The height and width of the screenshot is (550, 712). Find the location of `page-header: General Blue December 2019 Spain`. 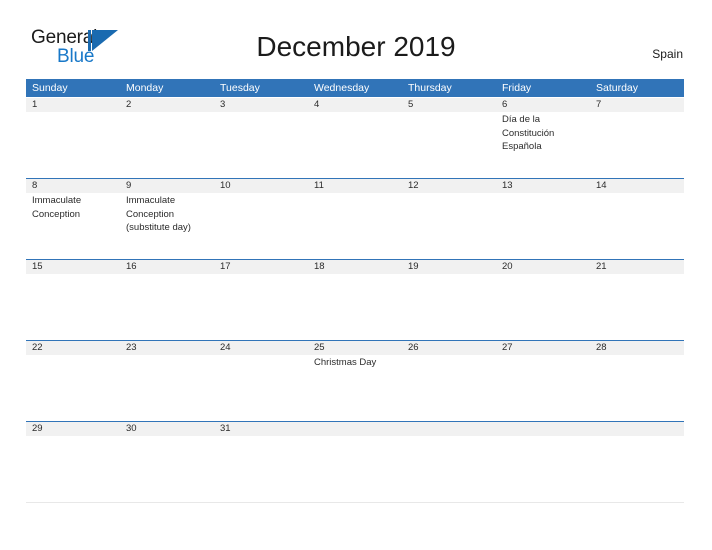

page-header: General Blue December 2019 Spain is located at coordinates (356, 39).